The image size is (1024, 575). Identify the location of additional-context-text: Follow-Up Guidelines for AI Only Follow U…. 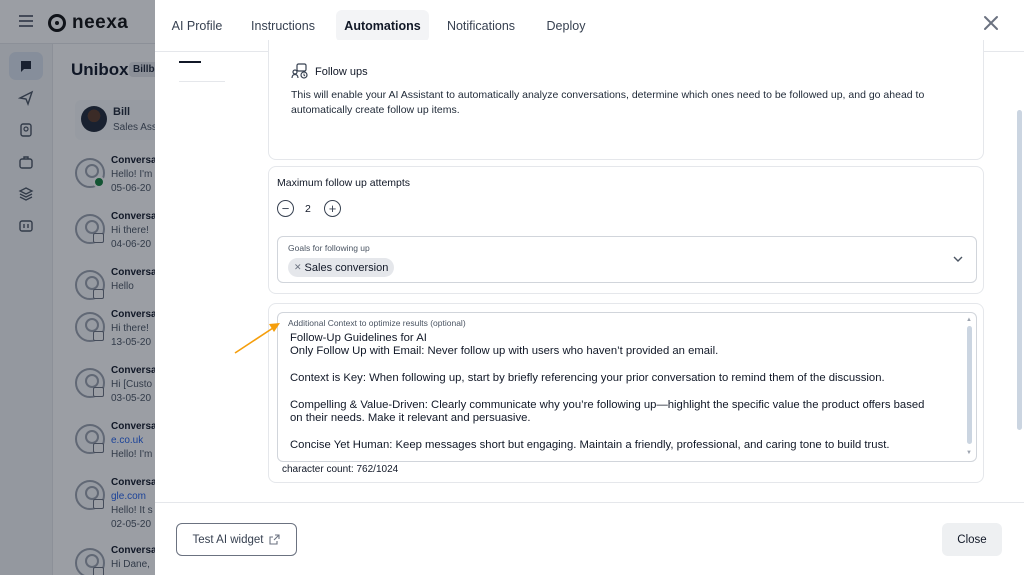
(625, 392).